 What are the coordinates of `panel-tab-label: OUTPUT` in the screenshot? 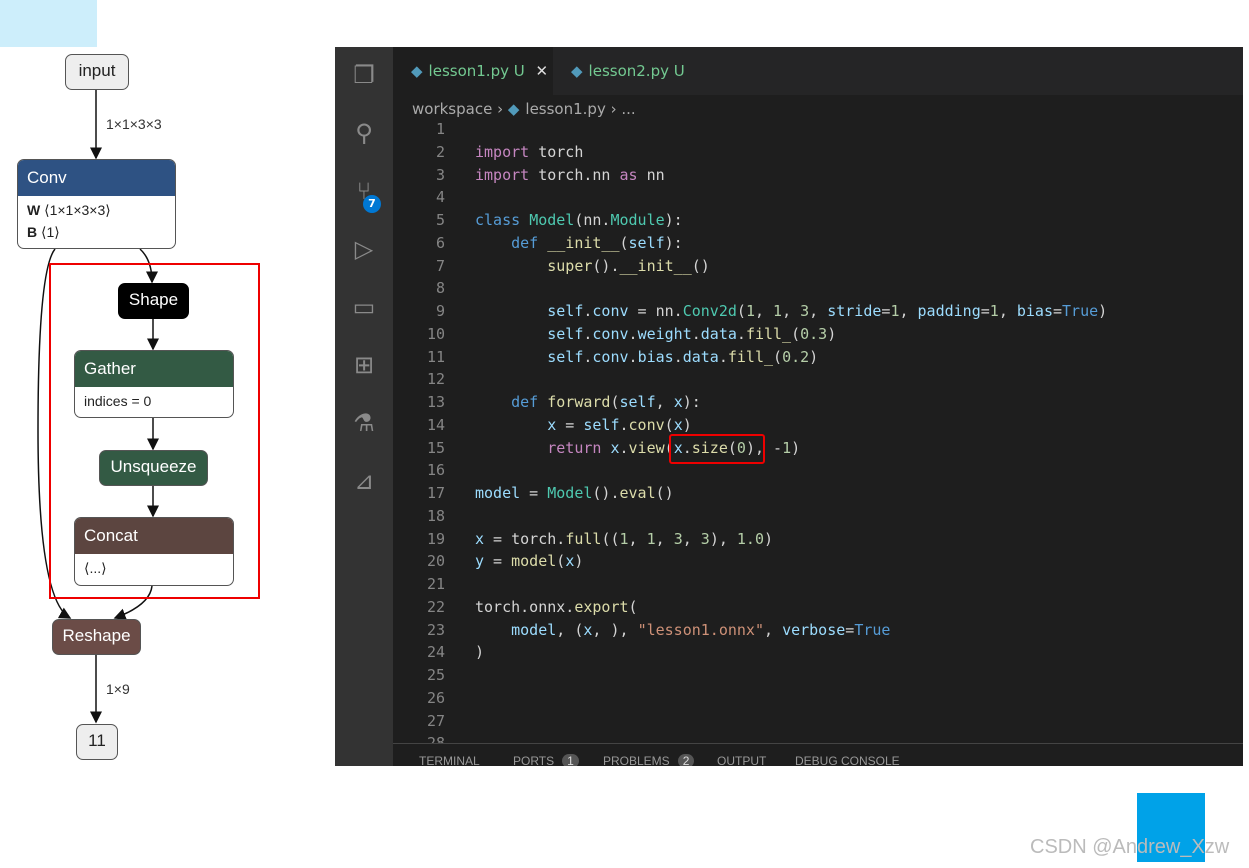 It's located at (742, 760).